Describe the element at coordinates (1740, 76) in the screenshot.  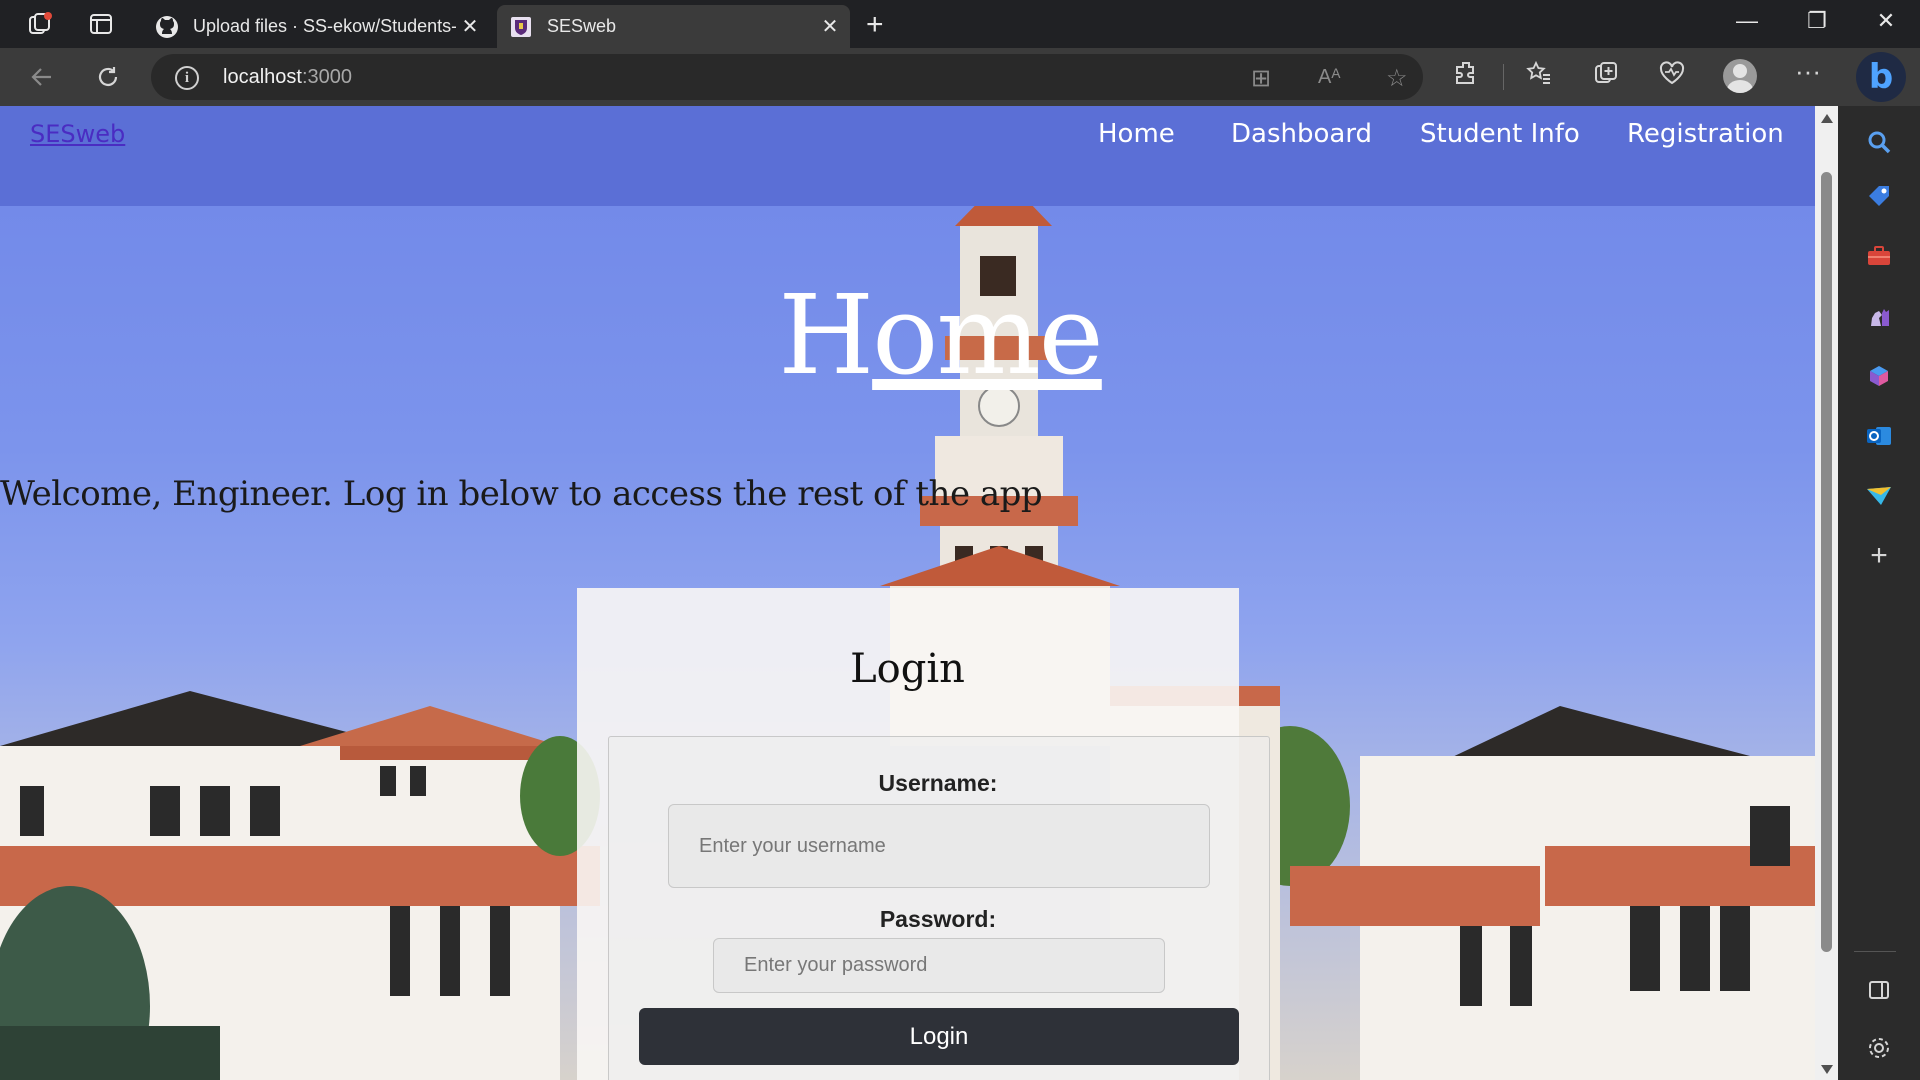
I see `profile-avatar` at that location.